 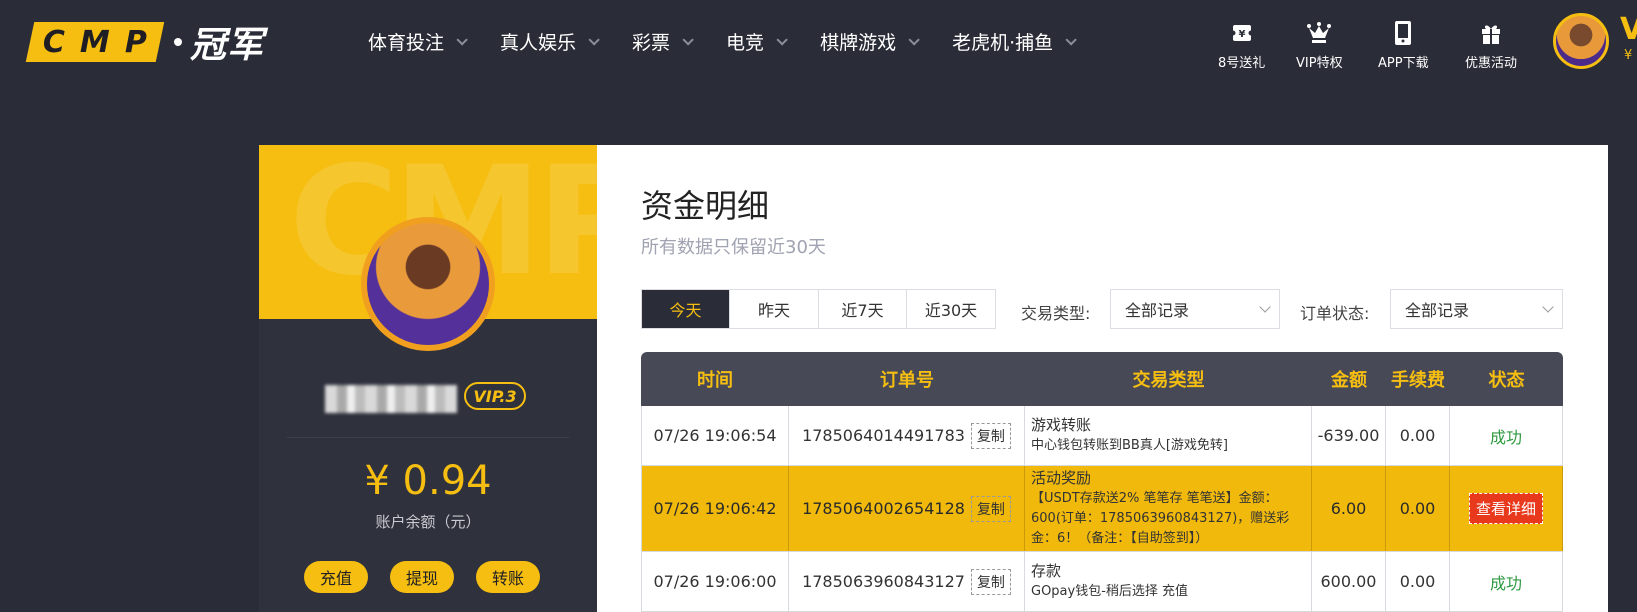 What do you see at coordinates (651, 43) in the screenshot?
I see `nav-label: 彩票` at bounding box center [651, 43].